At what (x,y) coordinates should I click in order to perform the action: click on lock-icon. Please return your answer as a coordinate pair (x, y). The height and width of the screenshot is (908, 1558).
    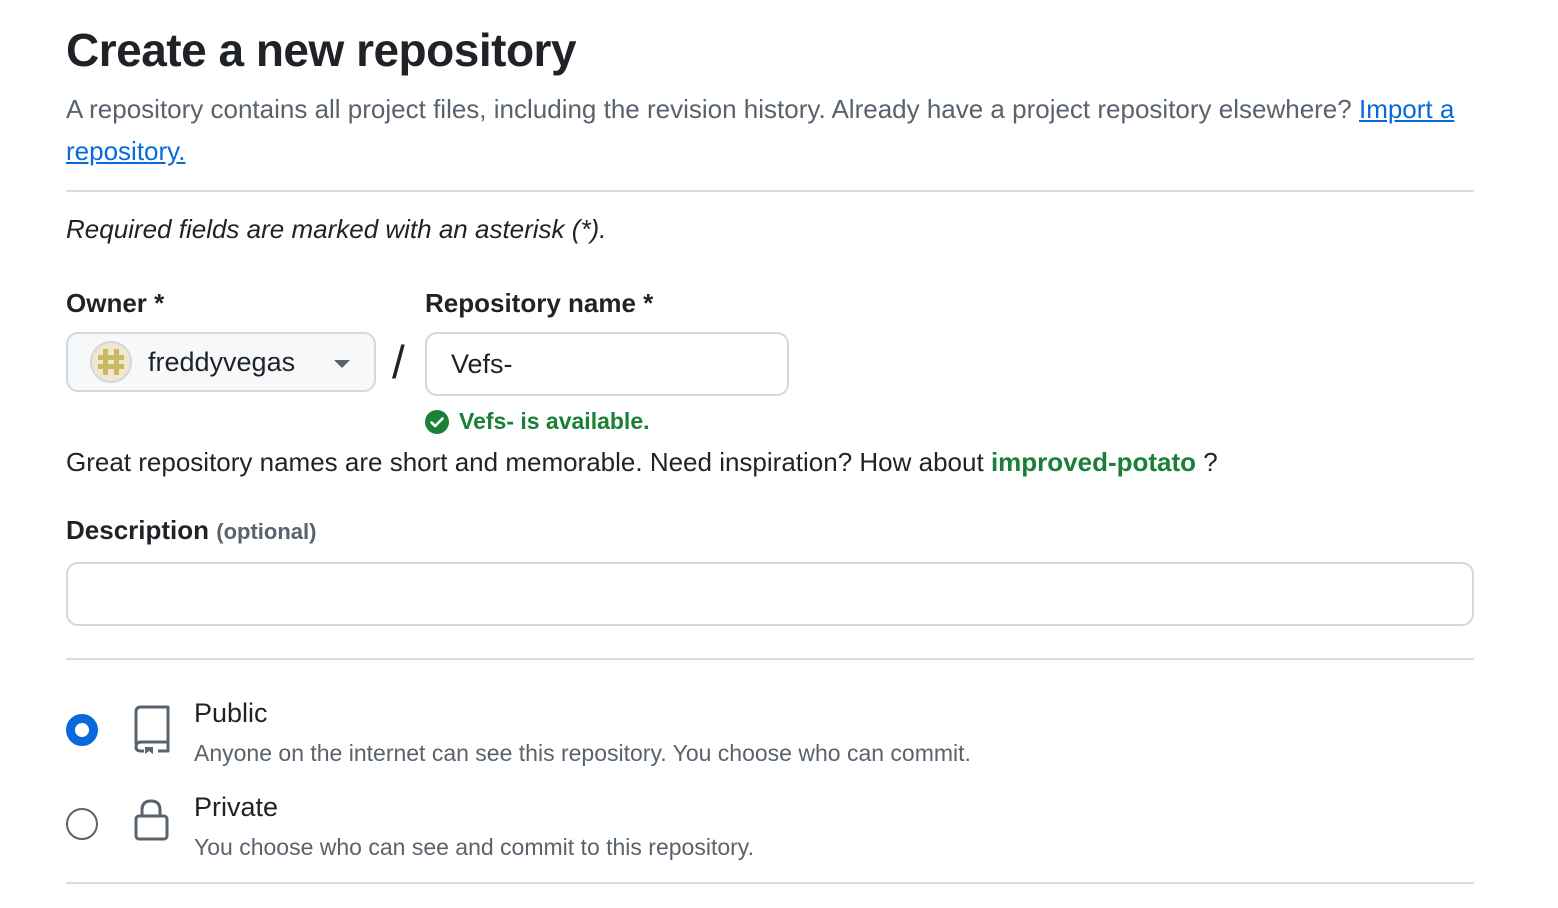
    Looking at the image, I should click on (152, 822).